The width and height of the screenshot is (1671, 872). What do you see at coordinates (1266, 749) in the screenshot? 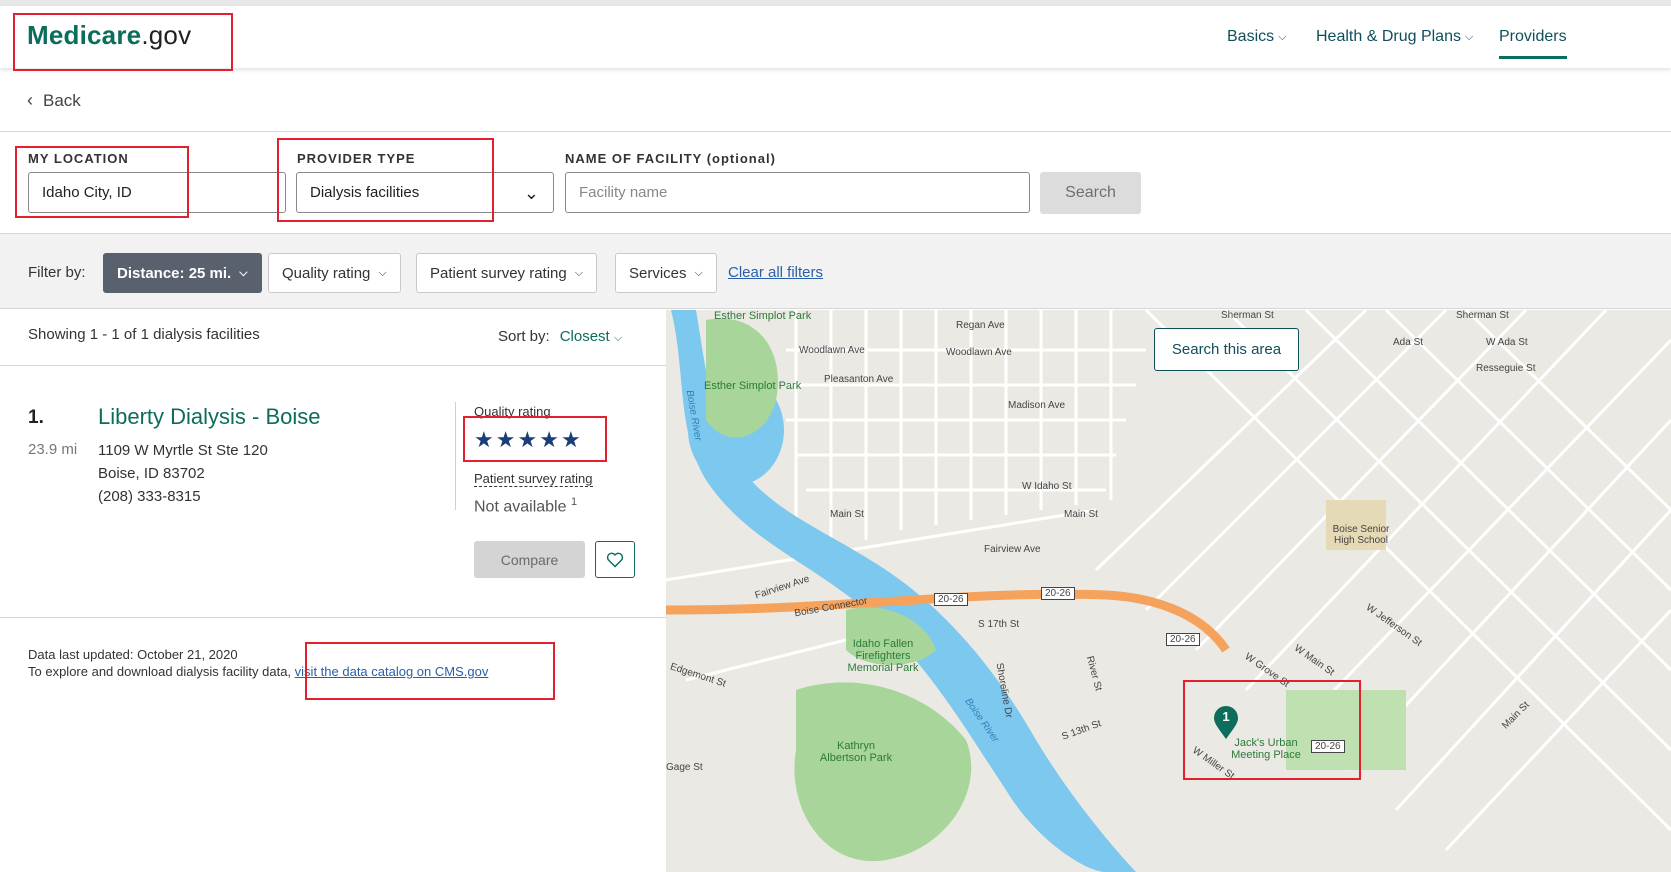
I see `map-label-jacks-urban: Jack's Urban Meeting Place` at bounding box center [1266, 749].